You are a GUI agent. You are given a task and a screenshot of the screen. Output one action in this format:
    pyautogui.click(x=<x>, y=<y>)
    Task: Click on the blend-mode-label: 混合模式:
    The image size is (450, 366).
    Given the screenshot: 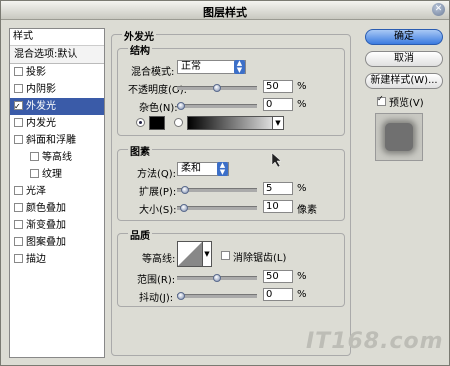 What is the action you would take?
    pyautogui.click(x=153, y=72)
    